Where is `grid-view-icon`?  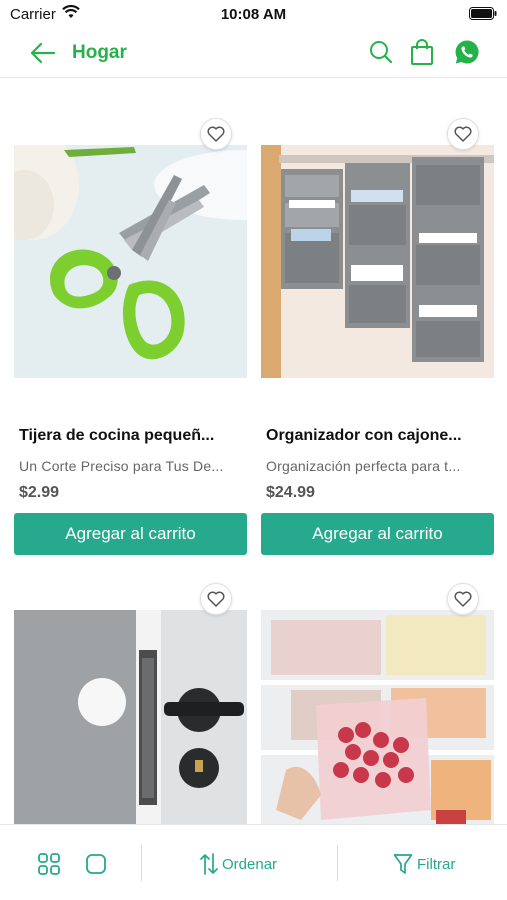 grid-view-icon is located at coordinates (49, 864).